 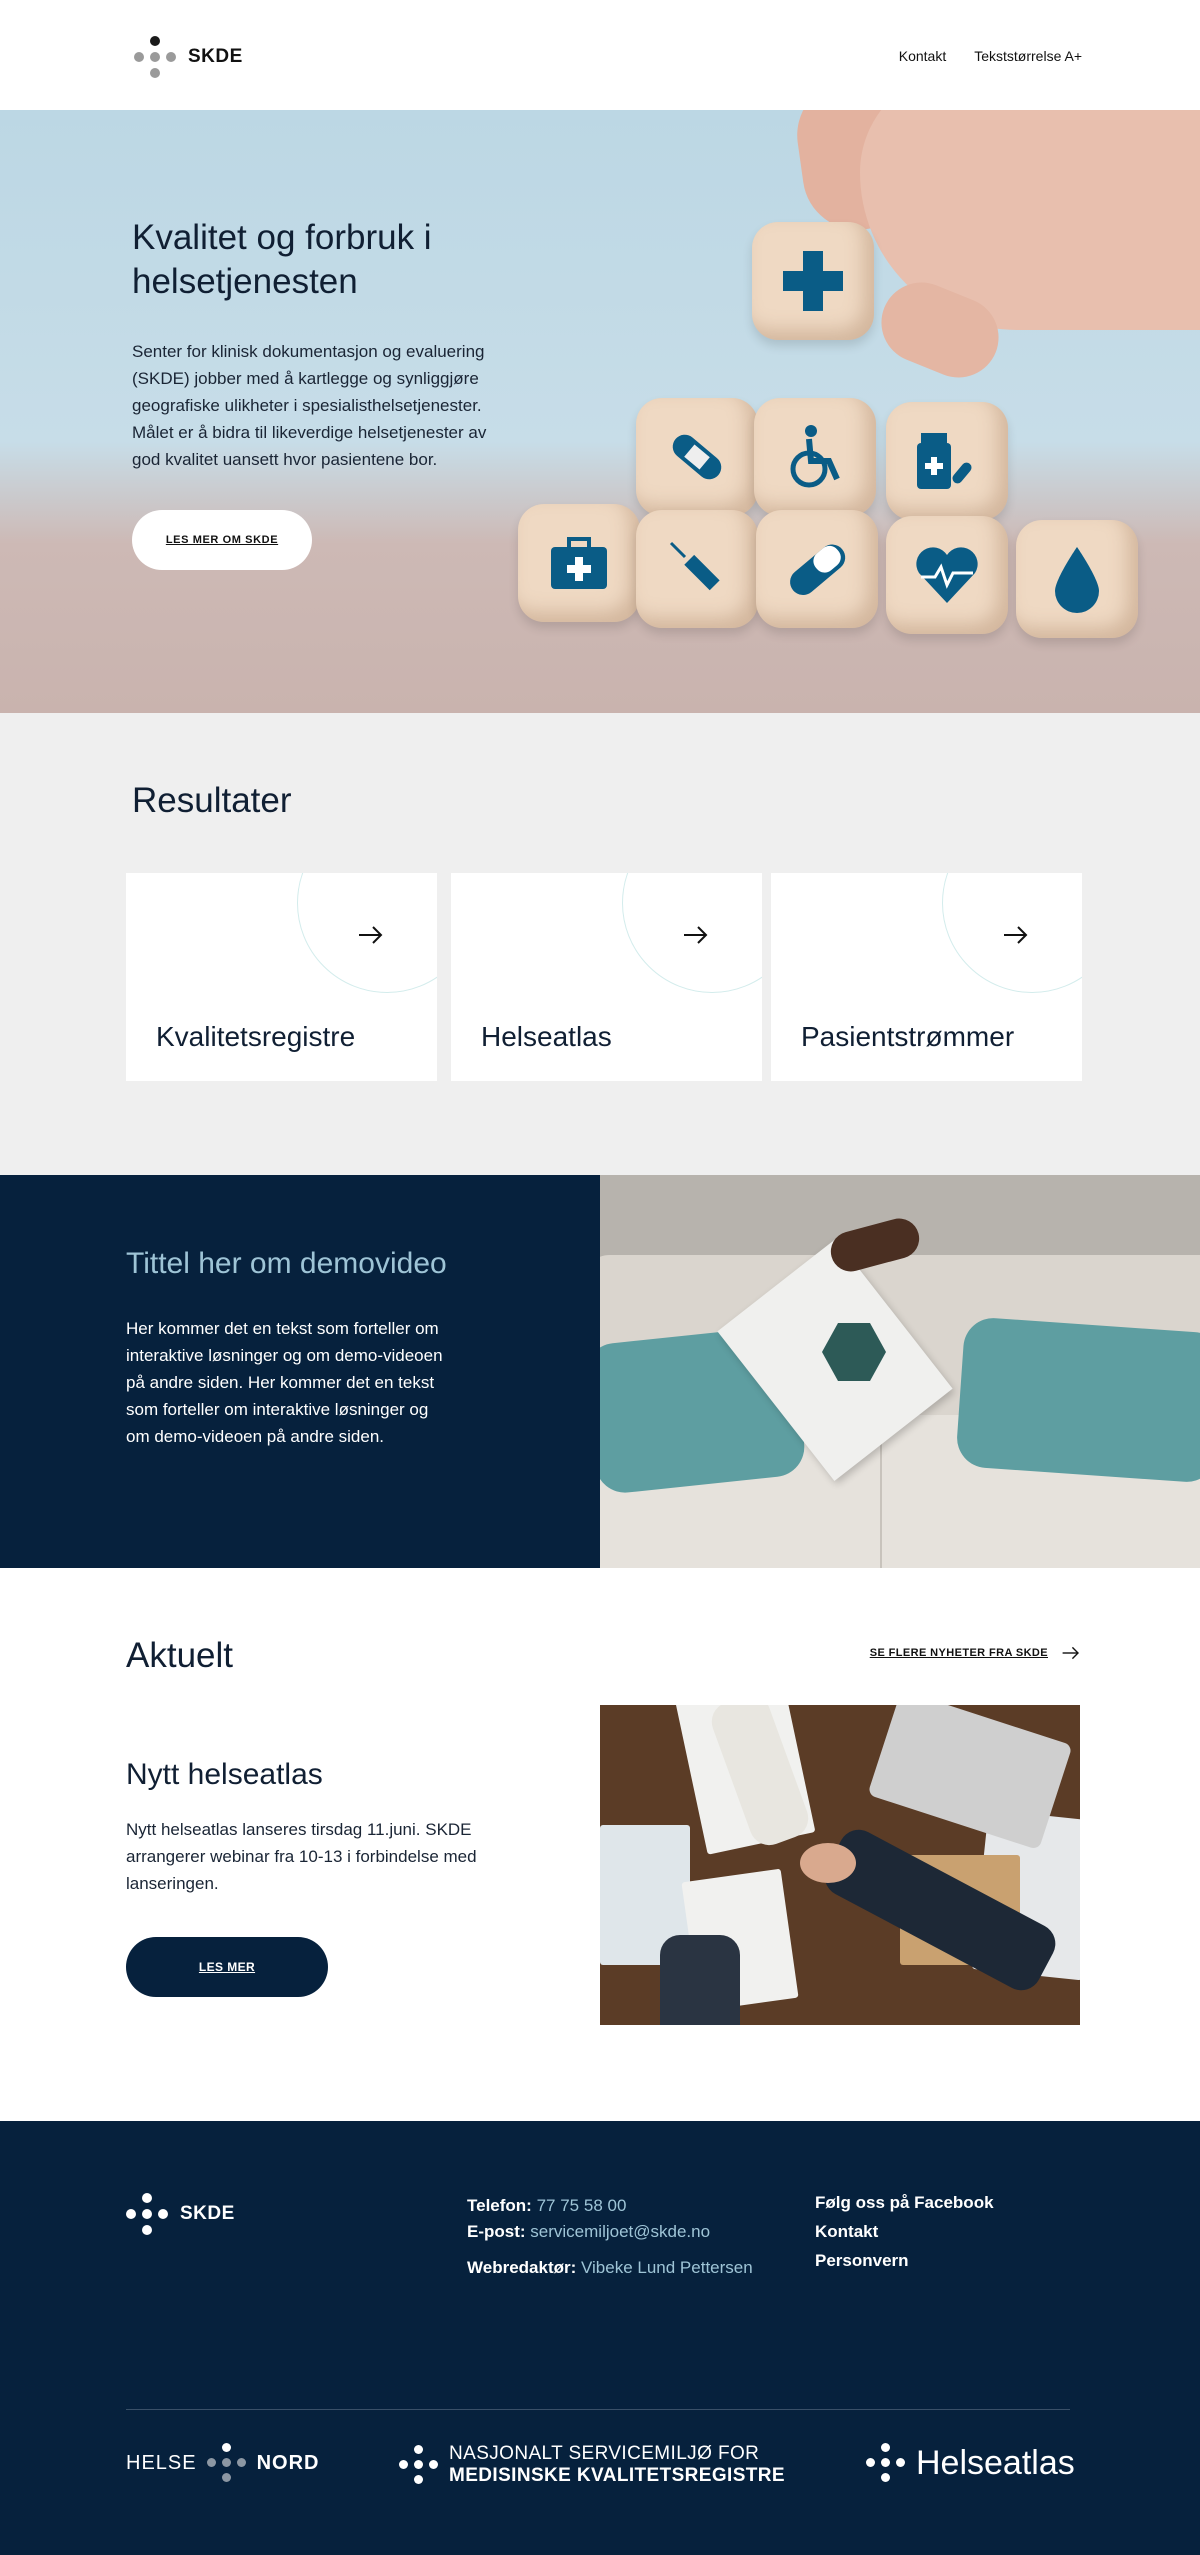 I want to click on cube-wheelchair, so click(x=815, y=457).